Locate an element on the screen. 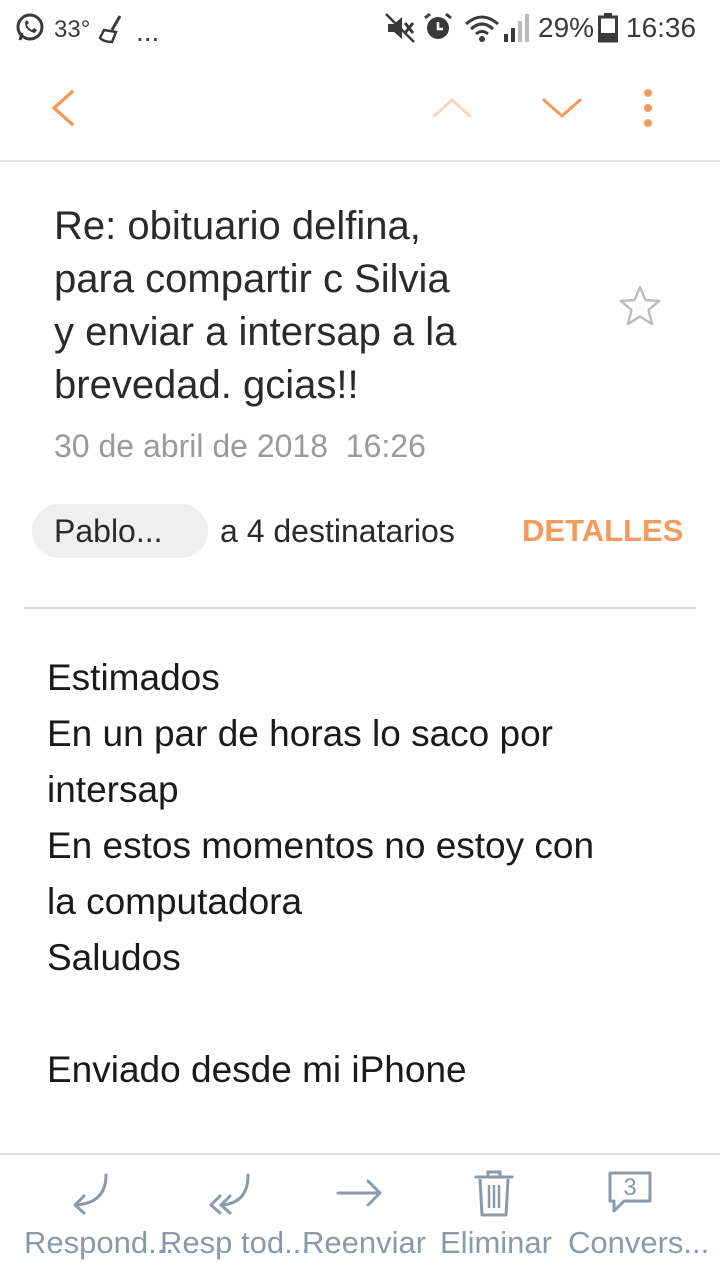  back-icon is located at coordinates (63, 108).